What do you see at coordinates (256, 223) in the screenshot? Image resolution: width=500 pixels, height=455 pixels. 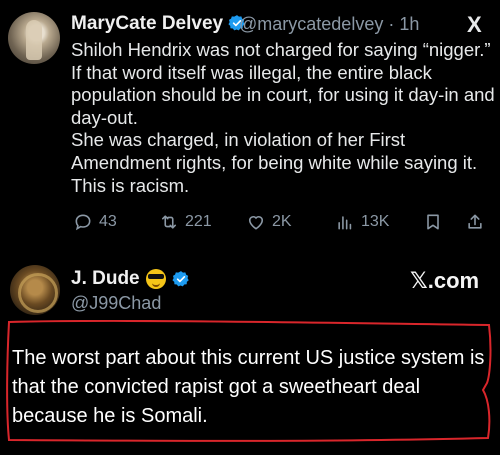 I see `like-icon` at bounding box center [256, 223].